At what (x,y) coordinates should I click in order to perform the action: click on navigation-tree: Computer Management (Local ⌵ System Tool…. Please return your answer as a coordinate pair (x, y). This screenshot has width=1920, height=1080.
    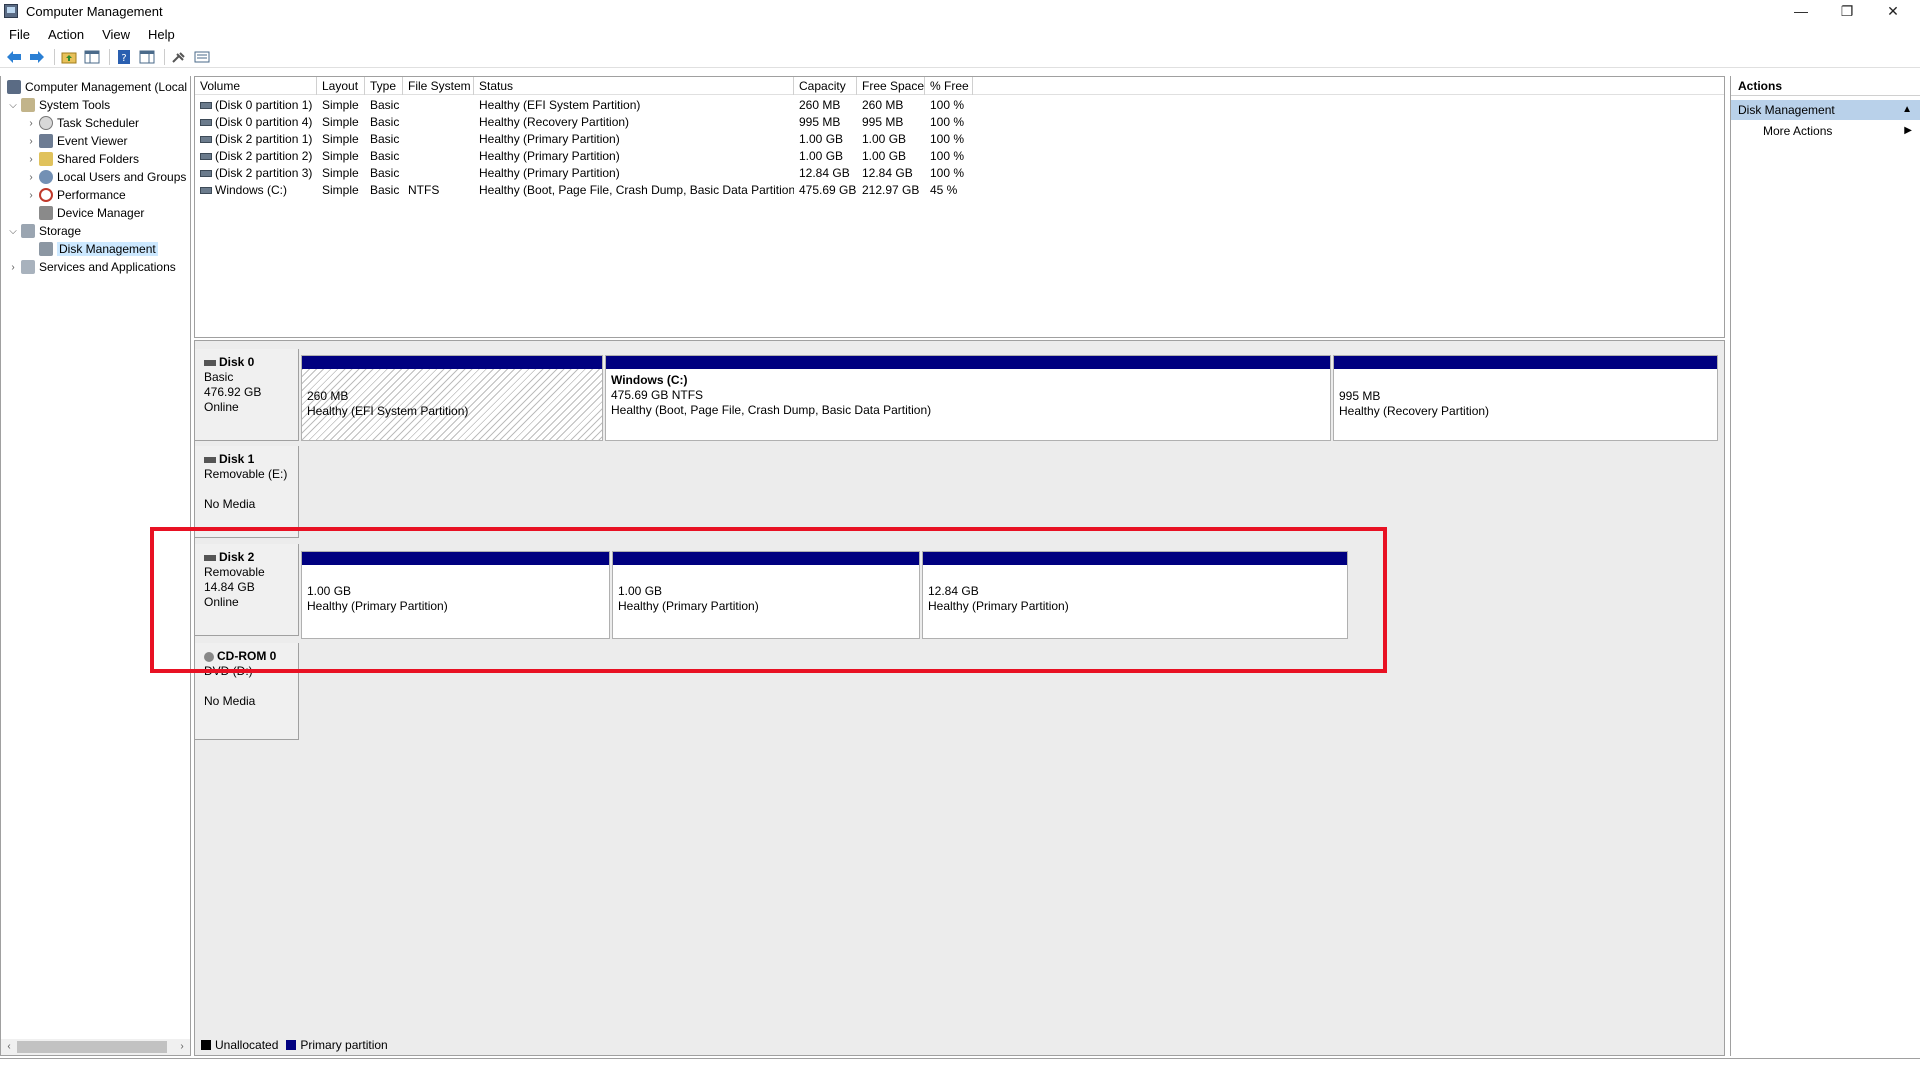
    Looking at the image, I should click on (95, 566).